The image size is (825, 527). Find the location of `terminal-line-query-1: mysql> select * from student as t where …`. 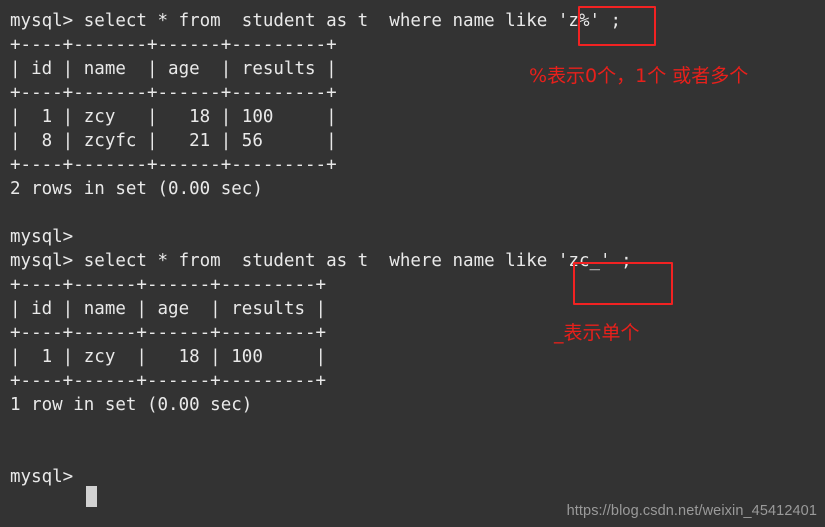

terminal-line-query-1: mysql> select * from student as t where … is located at coordinates (316, 21).